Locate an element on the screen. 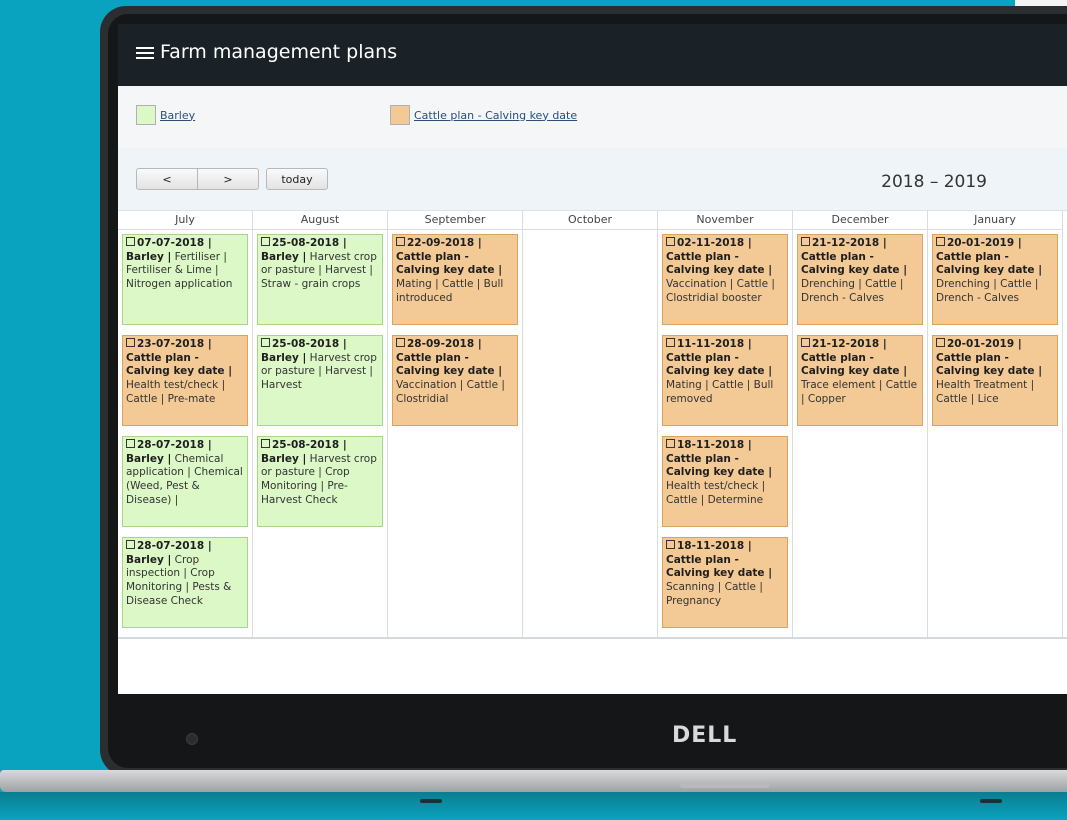 The height and width of the screenshot is (820, 1067). event-description: Trace element | Cattle | Copper is located at coordinates (859, 391).